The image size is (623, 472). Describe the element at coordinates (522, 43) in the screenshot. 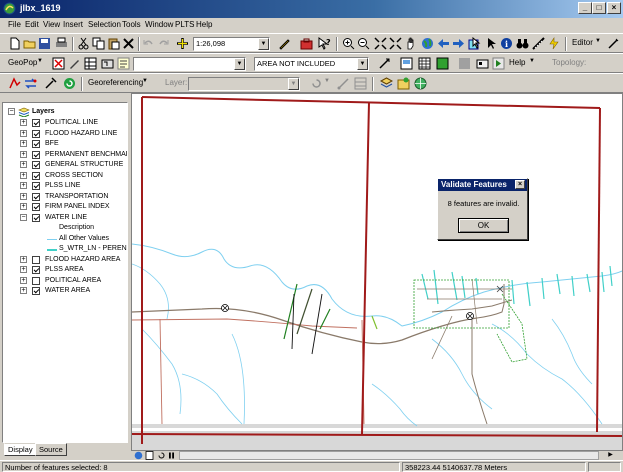

I see `find-binoculars-icon` at that location.